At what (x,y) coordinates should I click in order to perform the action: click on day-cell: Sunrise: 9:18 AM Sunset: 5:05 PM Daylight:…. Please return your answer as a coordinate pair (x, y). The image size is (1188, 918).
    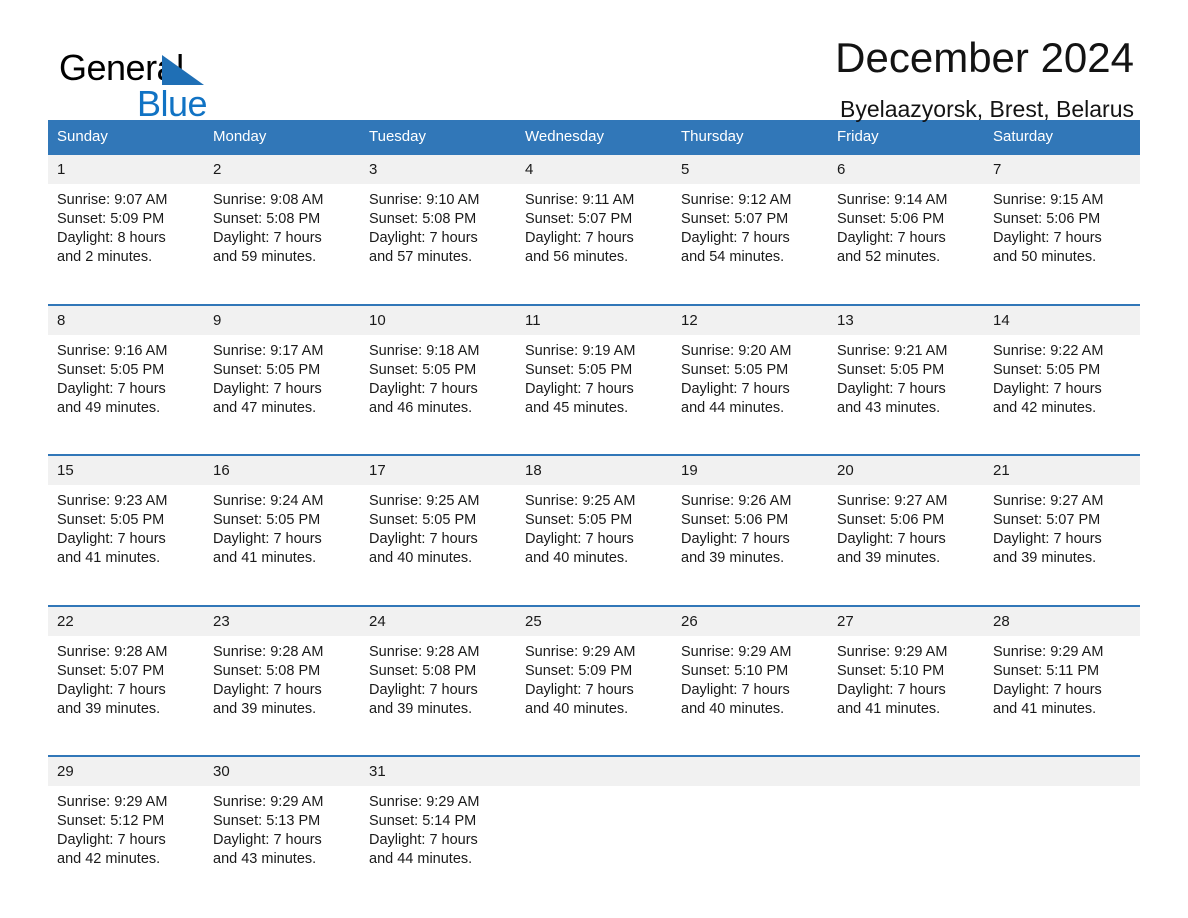
    Looking at the image, I should click on (438, 384).